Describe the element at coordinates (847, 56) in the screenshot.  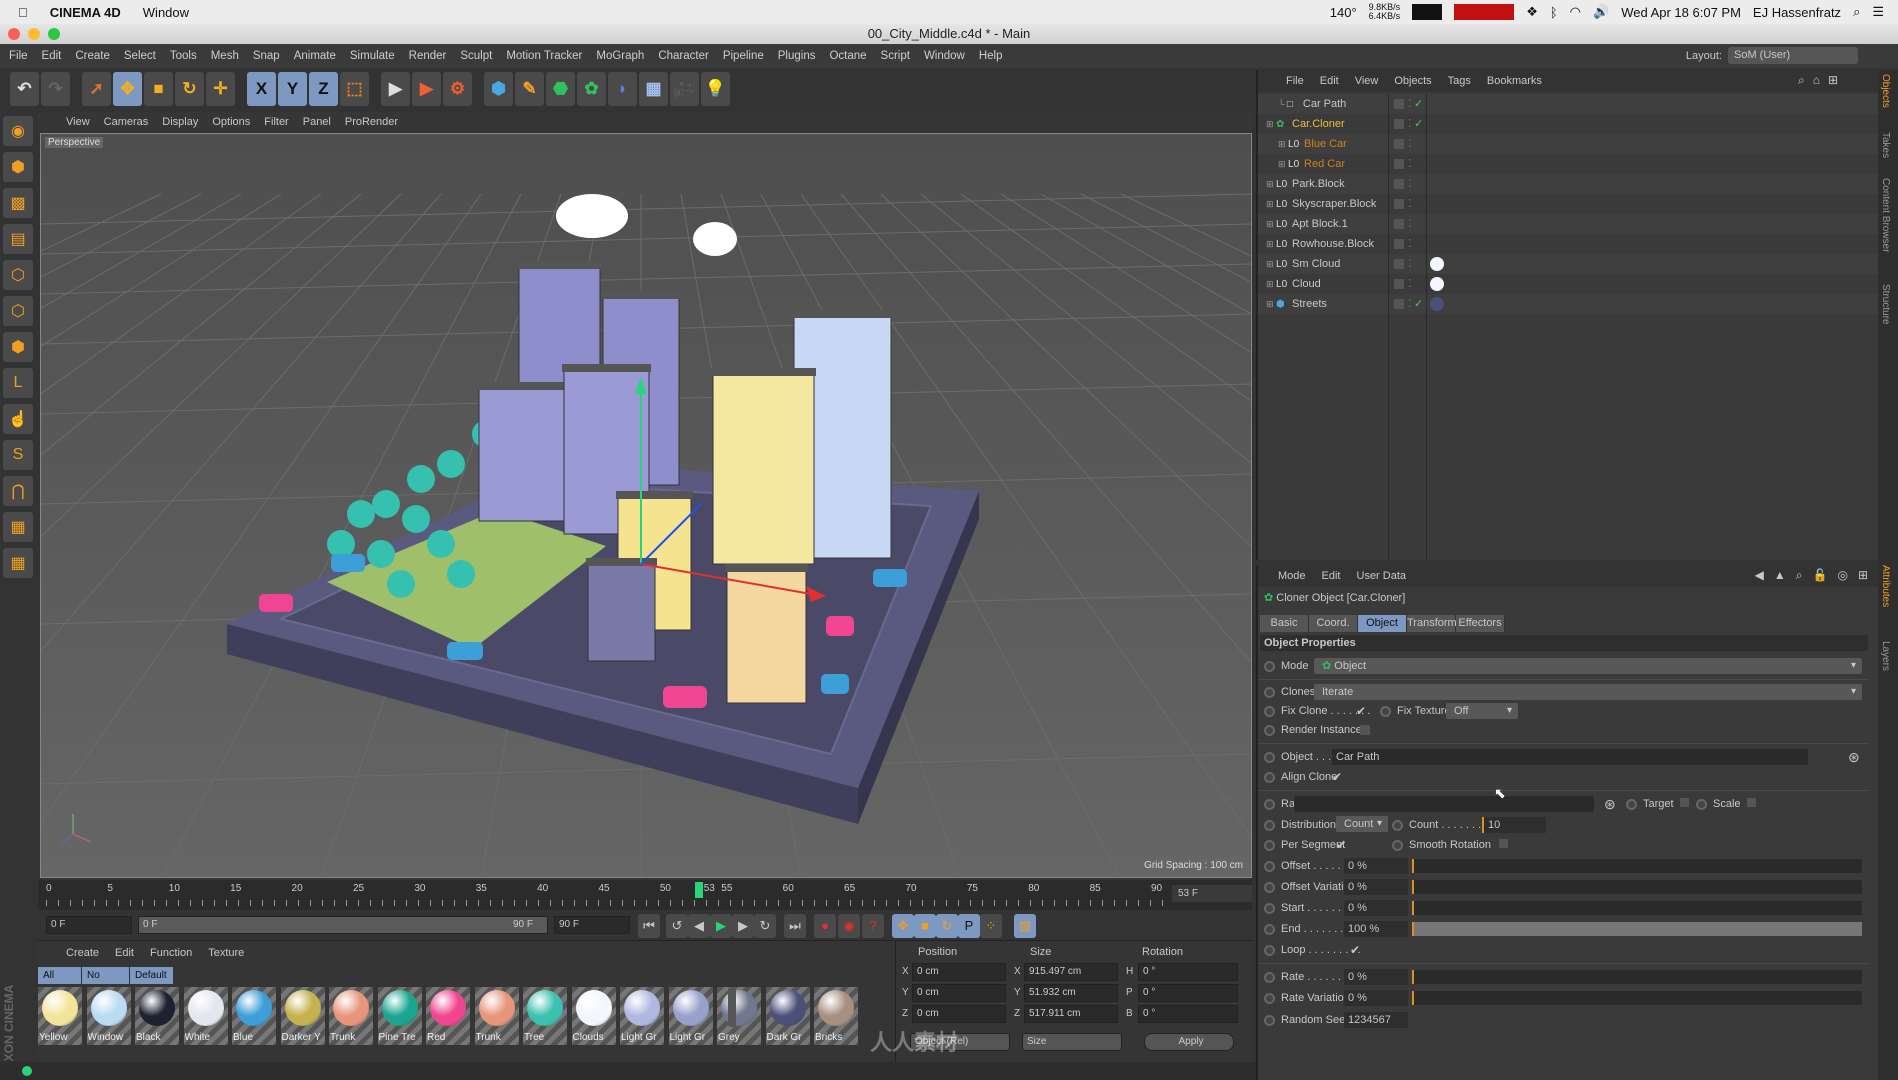
I see `menu-octane: Octane` at that location.